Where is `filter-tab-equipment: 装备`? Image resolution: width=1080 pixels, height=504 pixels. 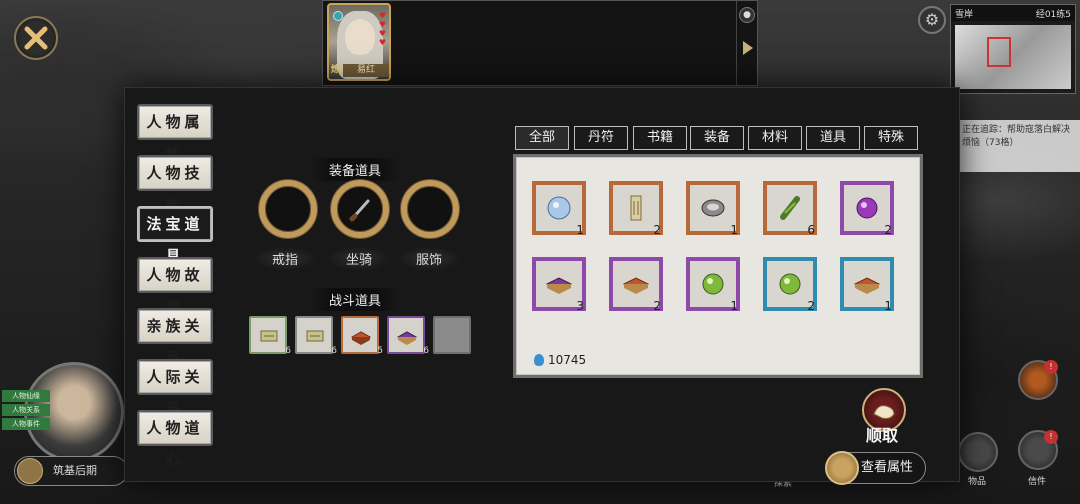
filter-tab-equipment: 装备 is located at coordinates (717, 138).